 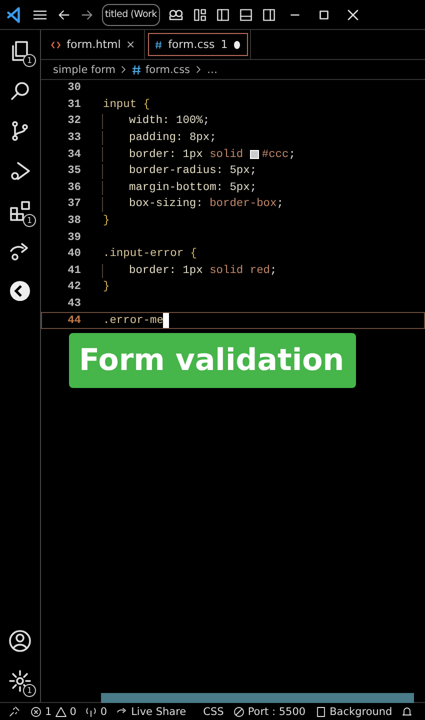 I want to click on editor-tab: form.css 1, so click(x=198, y=44).